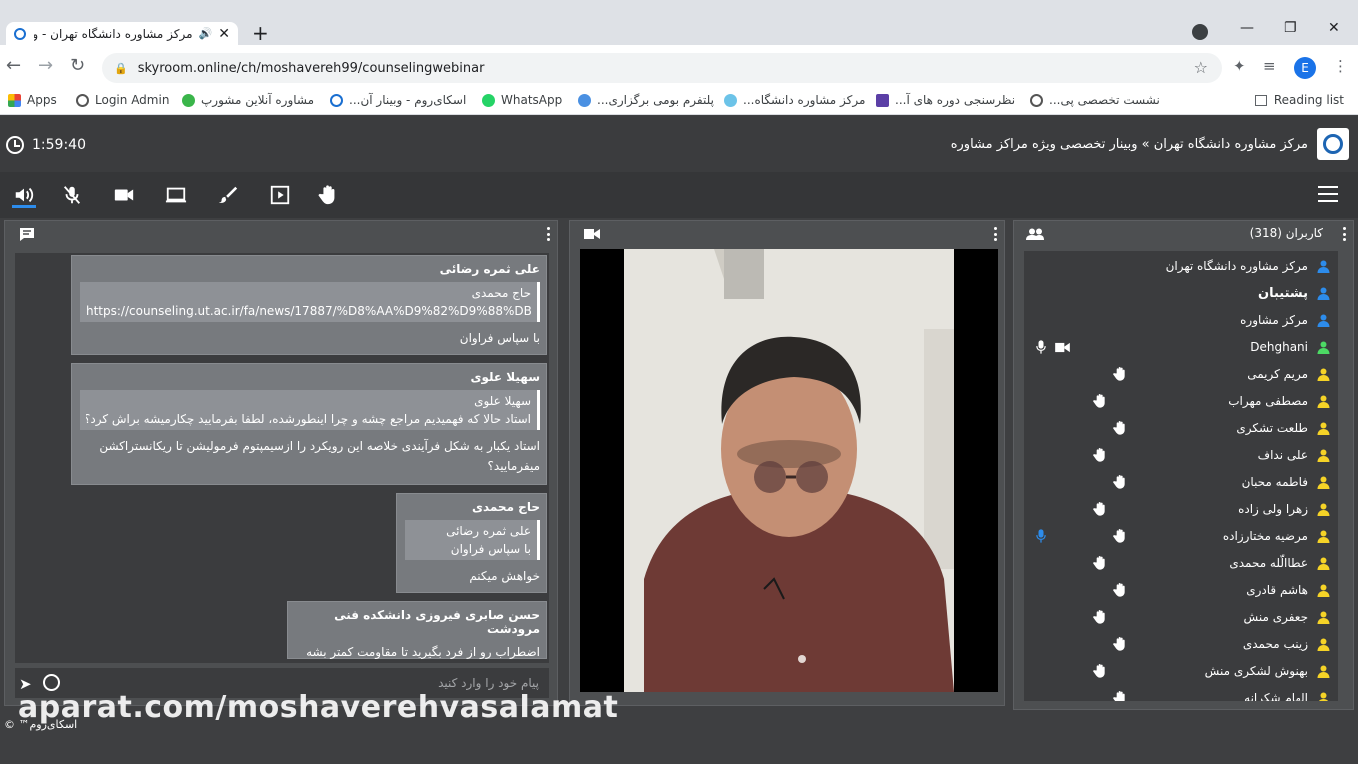 Image resolution: width=1358 pixels, height=764 pixels. What do you see at coordinates (1181, 347) in the screenshot?
I see `user-row: Dehghani` at bounding box center [1181, 347].